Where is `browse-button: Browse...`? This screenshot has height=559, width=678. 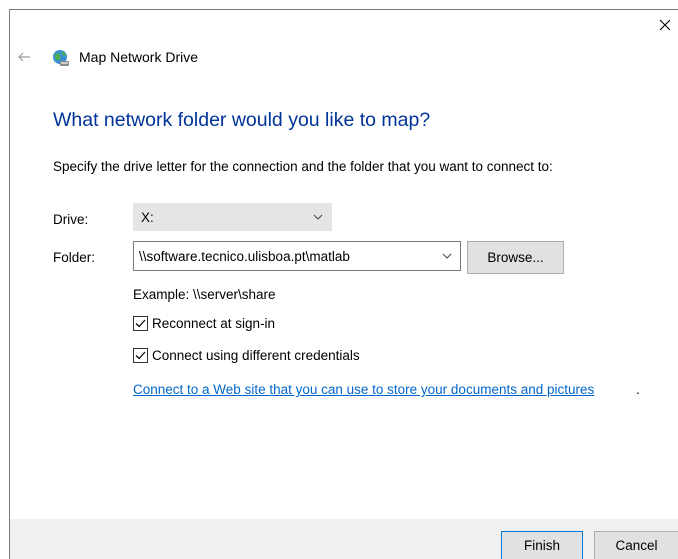 browse-button: Browse... is located at coordinates (515, 257).